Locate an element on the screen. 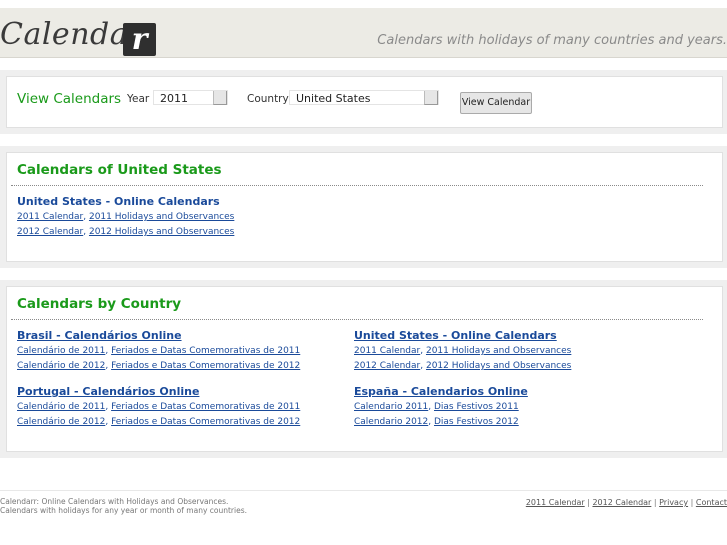 The height and width of the screenshot is (545, 727). country-panel-title: Calendars by Country is located at coordinates (99, 304).